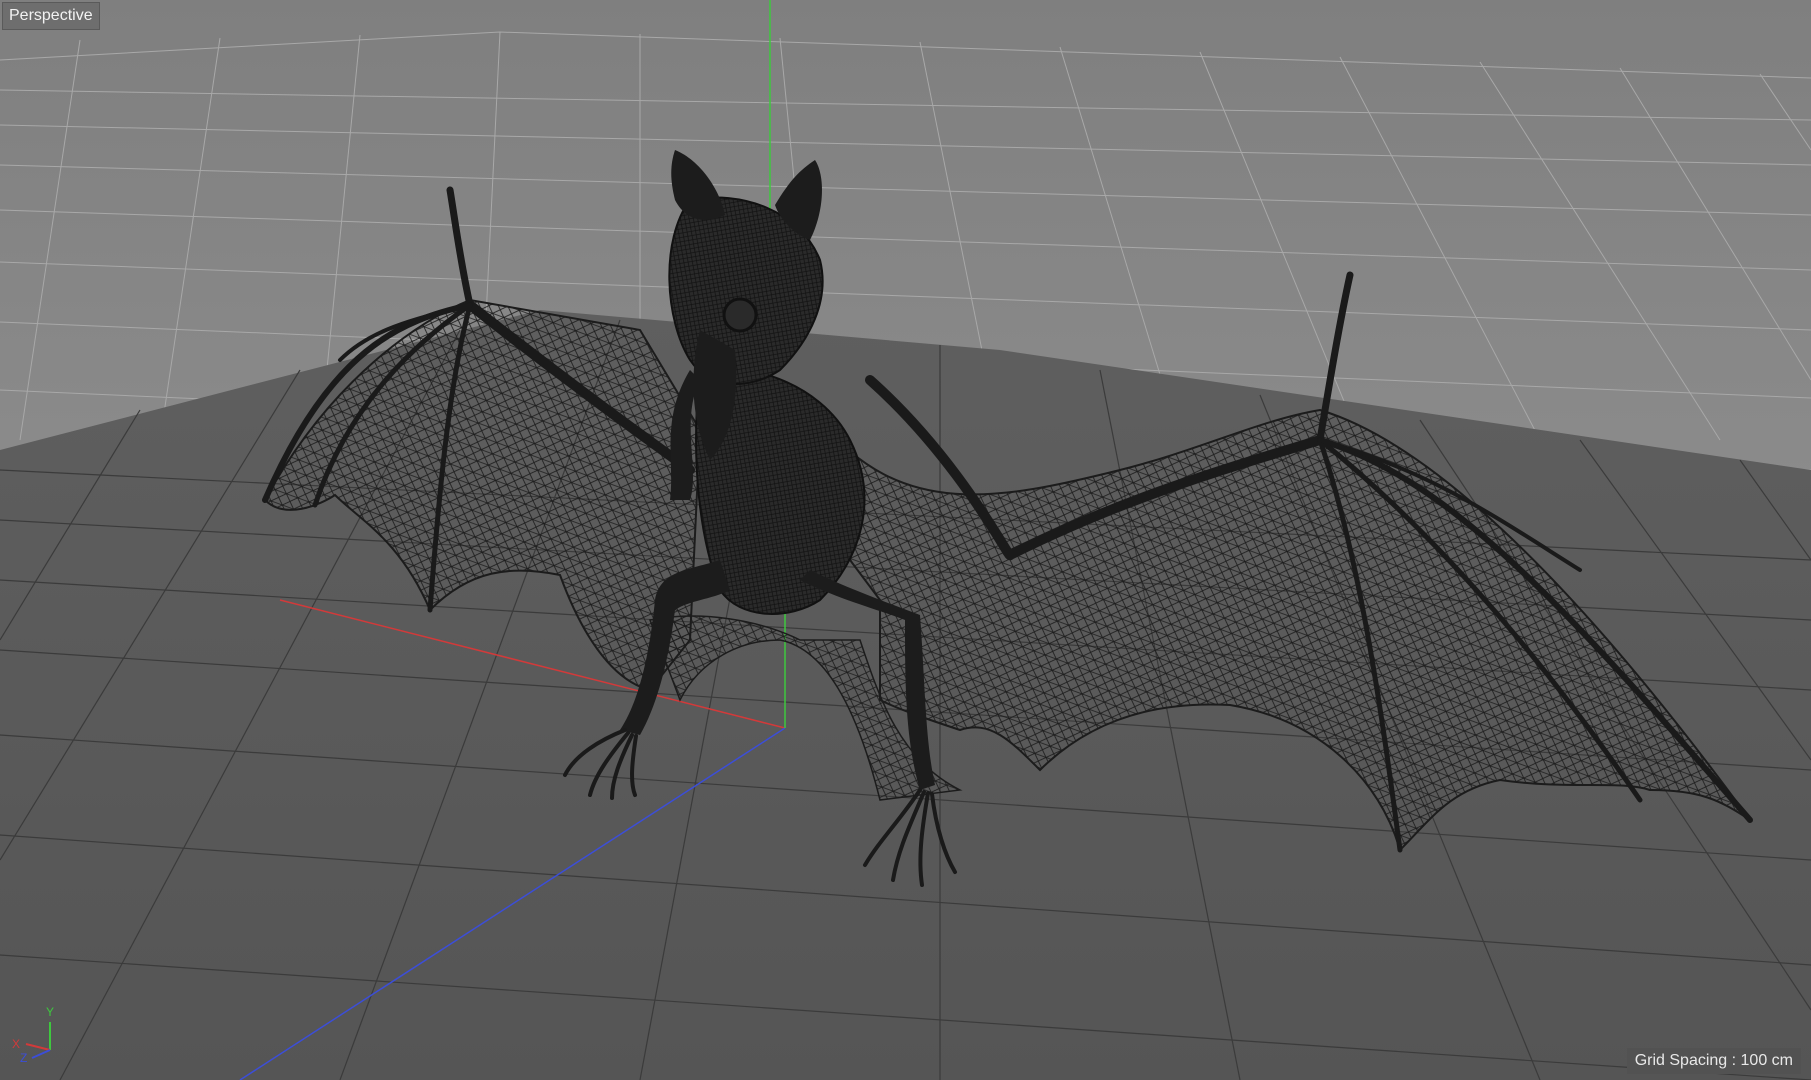  What do you see at coordinates (51, 16) in the screenshot?
I see `view-name-label: Perspective` at bounding box center [51, 16].